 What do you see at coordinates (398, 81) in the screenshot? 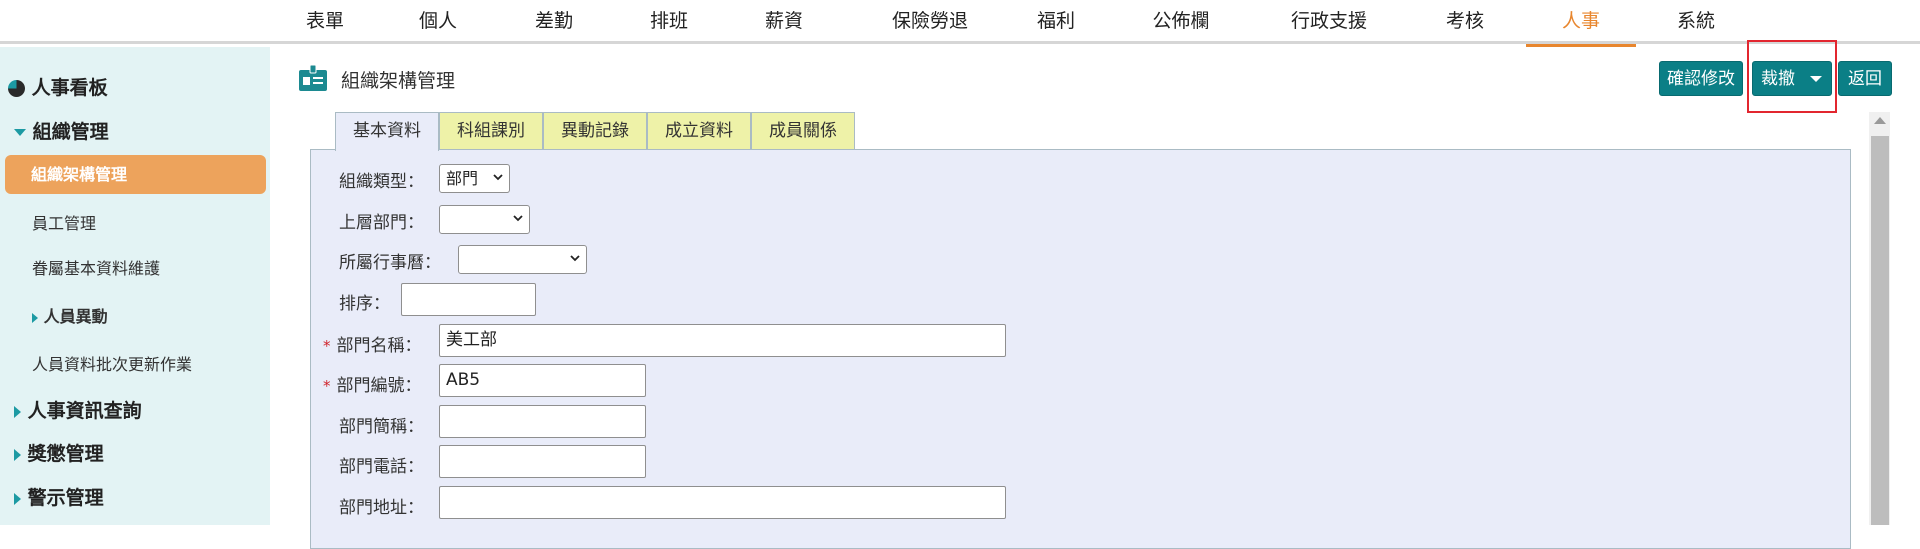
I see `page-title: 組織架構管理` at bounding box center [398, 81].